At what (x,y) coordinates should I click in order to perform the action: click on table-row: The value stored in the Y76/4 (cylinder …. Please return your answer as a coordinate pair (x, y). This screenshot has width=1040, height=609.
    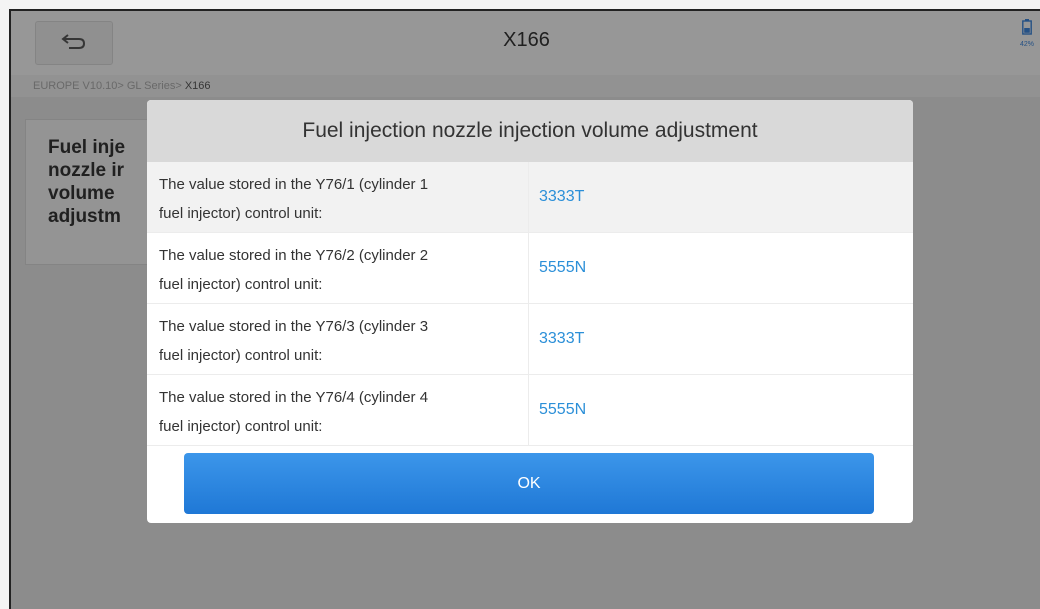
    Looking at the image, I should click on (530, 410).